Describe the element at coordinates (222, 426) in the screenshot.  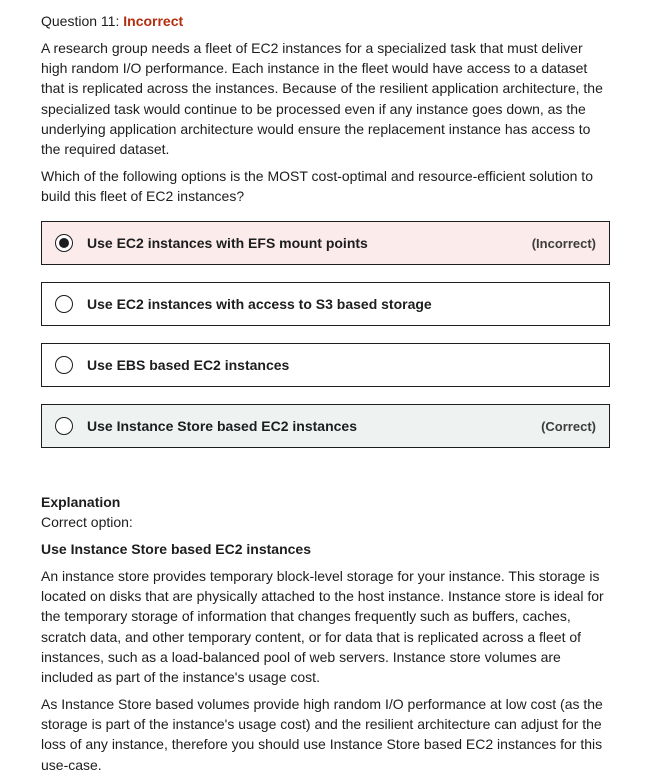
I see `option-label: Use Instance Store based EC2 instances` at that location.